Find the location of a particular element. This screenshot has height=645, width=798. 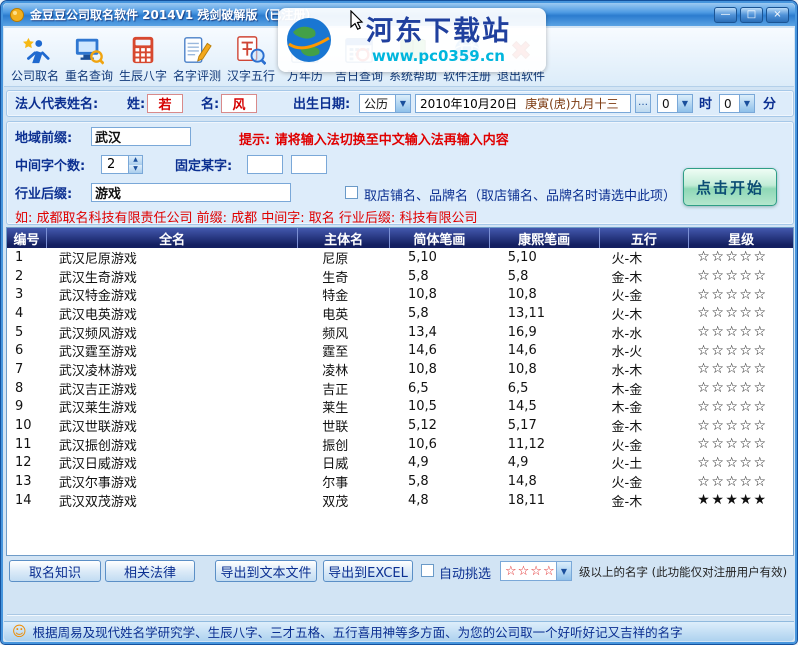

filter-note: 级以上的名字 (此功能仅对注册用户有效) is located at coordinates (683, 572).